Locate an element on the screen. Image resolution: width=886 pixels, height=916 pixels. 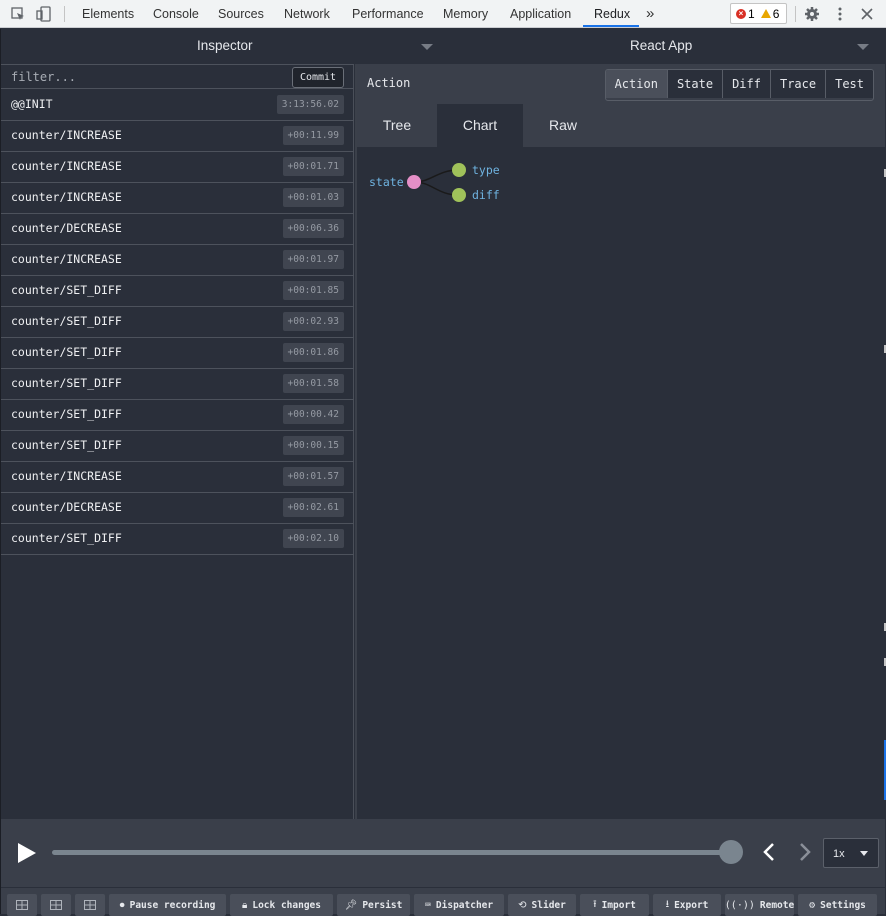
layout-left-button is located at coordinates (22, 905).